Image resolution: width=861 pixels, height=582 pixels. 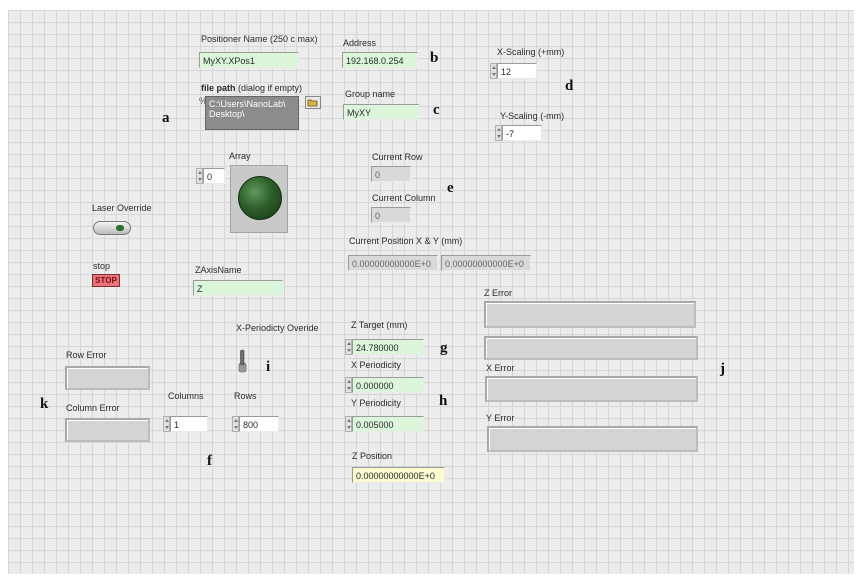 What do you see at coordinates (391, 174) in the screenshot?
I see `current-row-indicator: 0` at bounding box center [391, 174].